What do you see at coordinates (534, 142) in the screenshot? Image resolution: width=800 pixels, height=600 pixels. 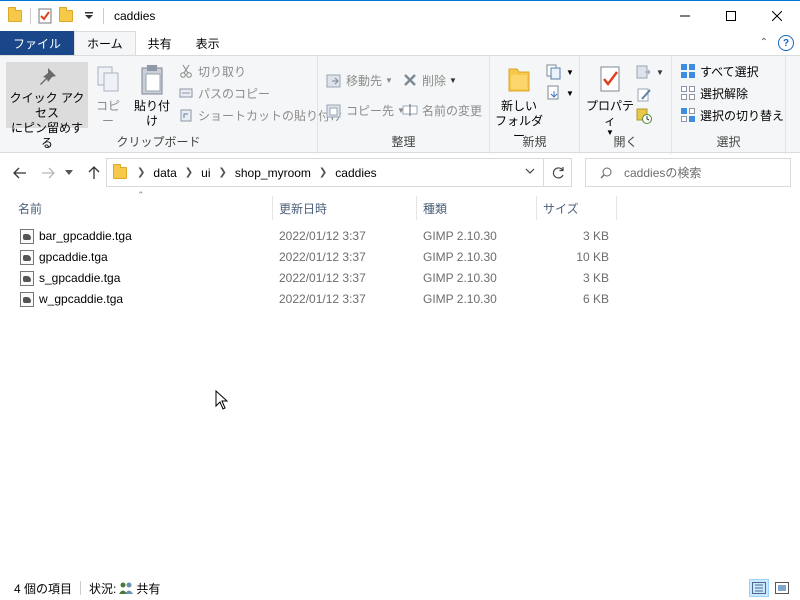 I see `new-group-label: 新規` at bounding box center [534, 142].